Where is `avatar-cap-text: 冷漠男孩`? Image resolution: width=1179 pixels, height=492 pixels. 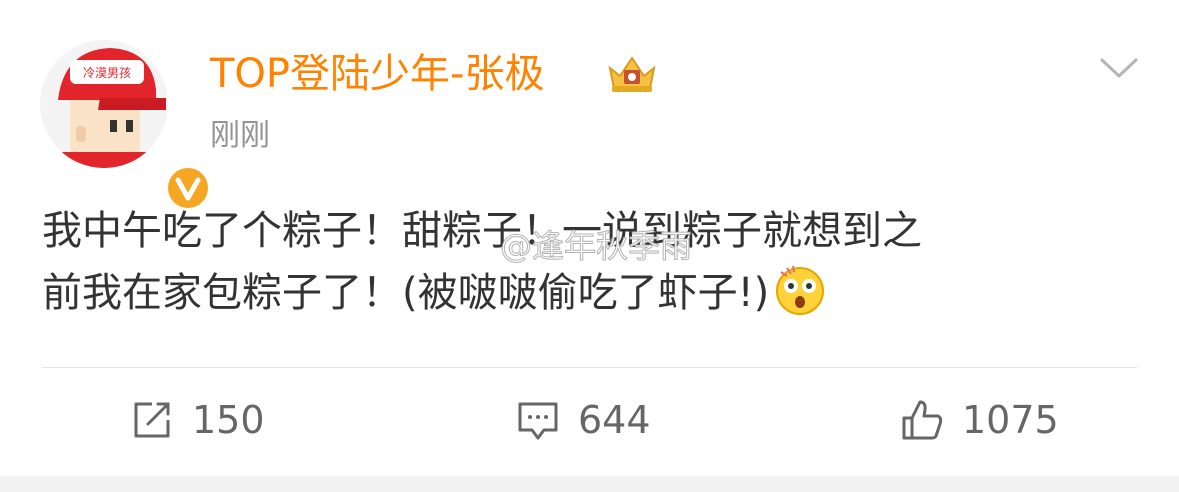 avatar-cap-text: 冷漠男孩 is located at coordinates (107, 73).